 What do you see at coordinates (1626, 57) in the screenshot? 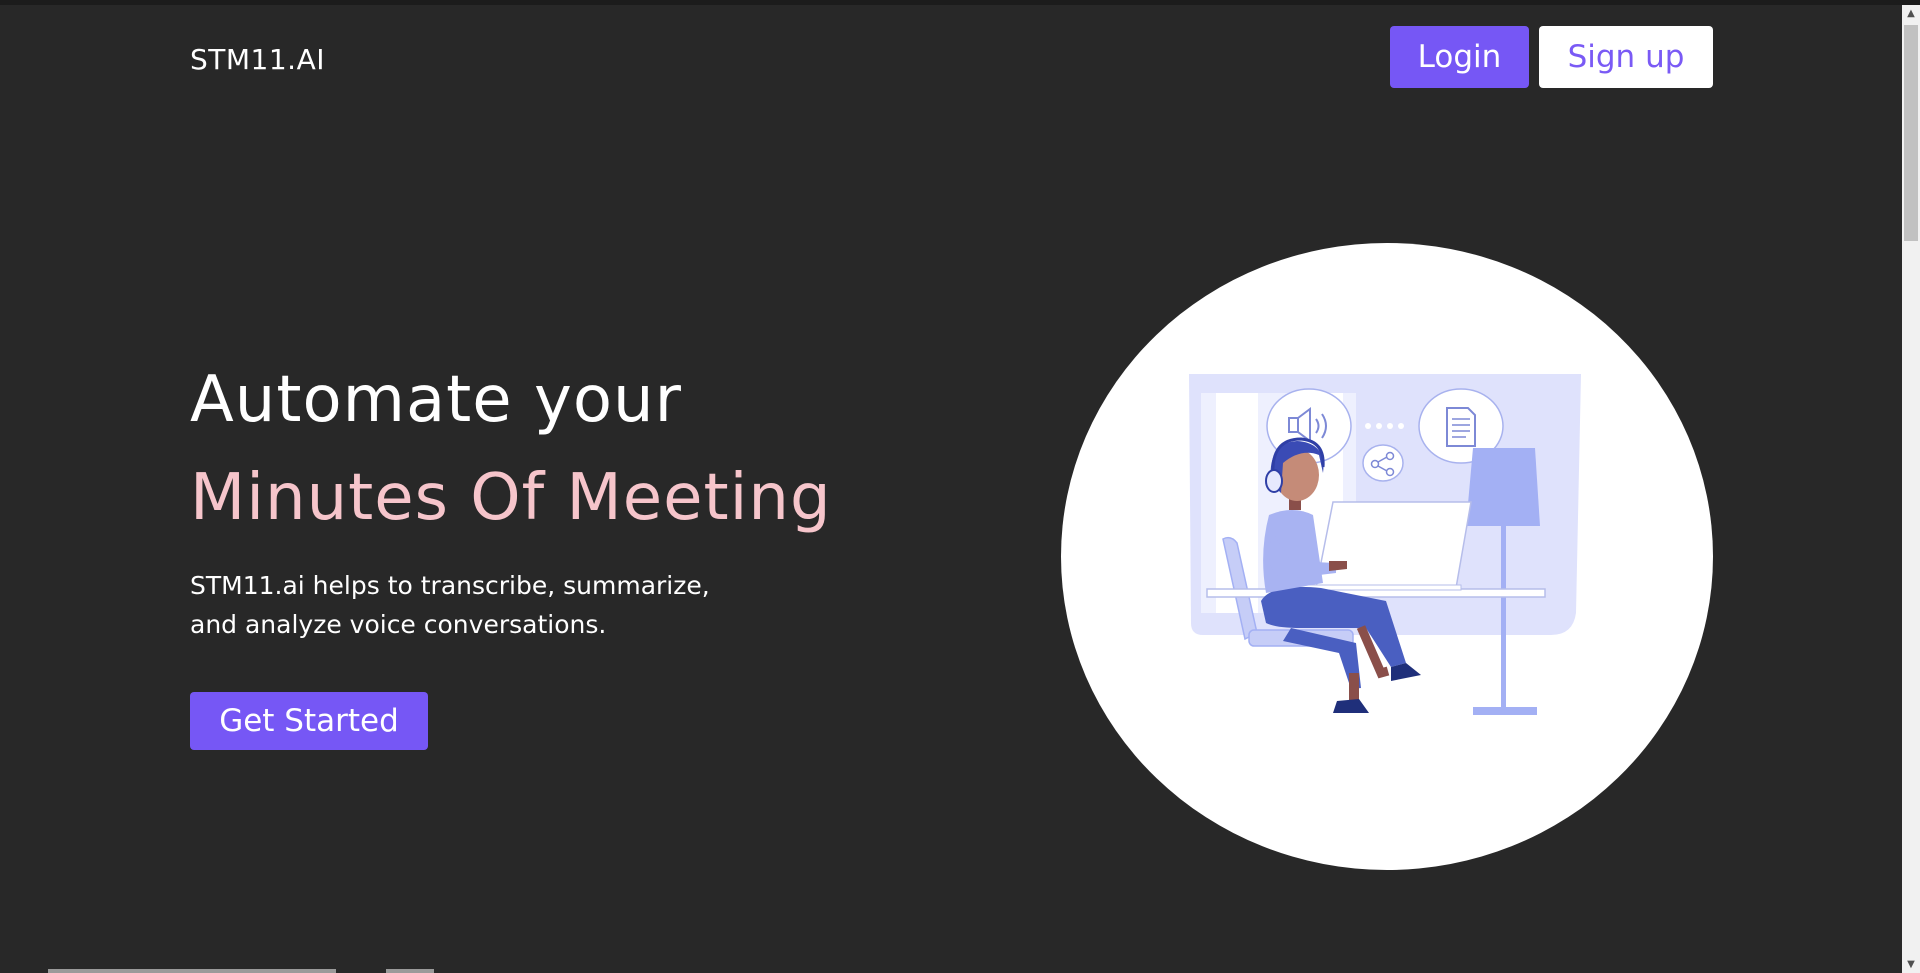
I see `signup-button: Sign up` at bounding box center [1626, 57].